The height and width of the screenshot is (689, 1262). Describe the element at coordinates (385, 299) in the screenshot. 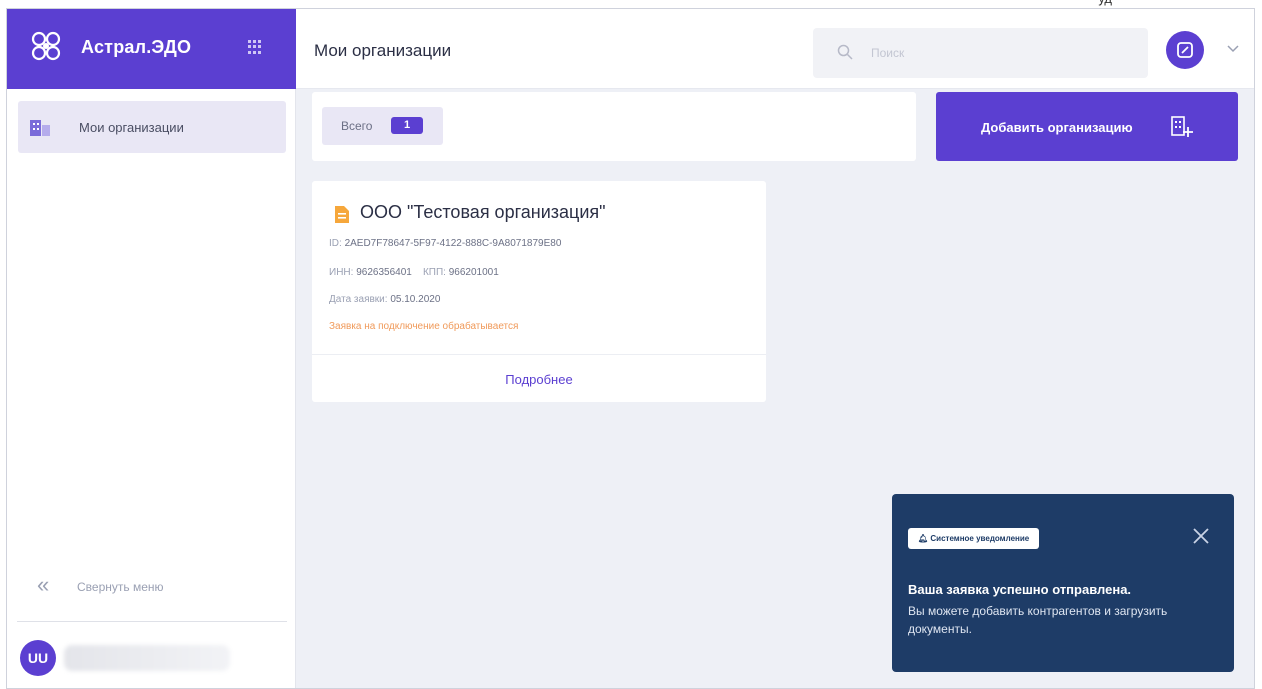

I see `organization-request-date: Дата заявки: 05.10.2020` at that location.